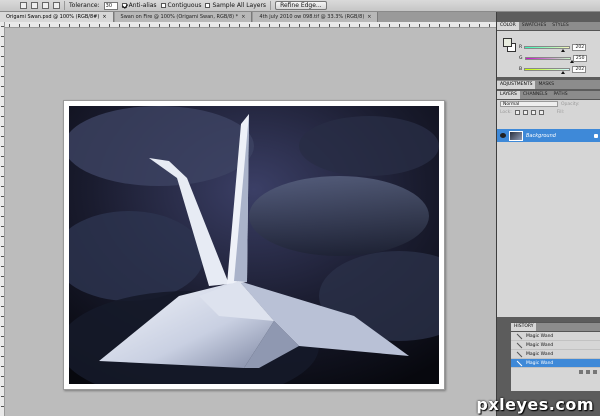 The height and width of the screenshot is (416, 600). Describe the element at coordinates (570, 104) in the screenshot. I see `opacity-label: Opacity:` at that location.